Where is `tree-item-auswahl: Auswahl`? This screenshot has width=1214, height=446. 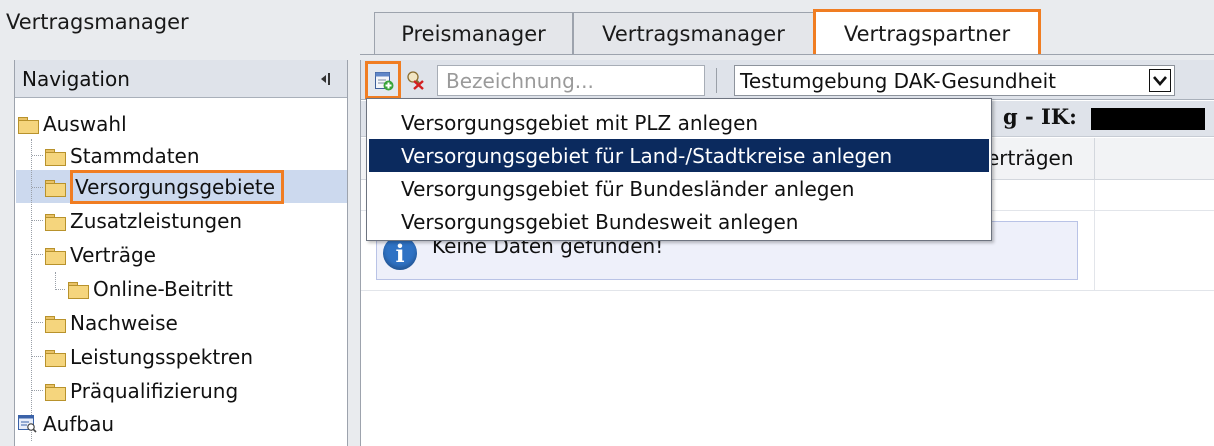 tree-item-auswahl: Auswahl is located at coordinates (72, 124).